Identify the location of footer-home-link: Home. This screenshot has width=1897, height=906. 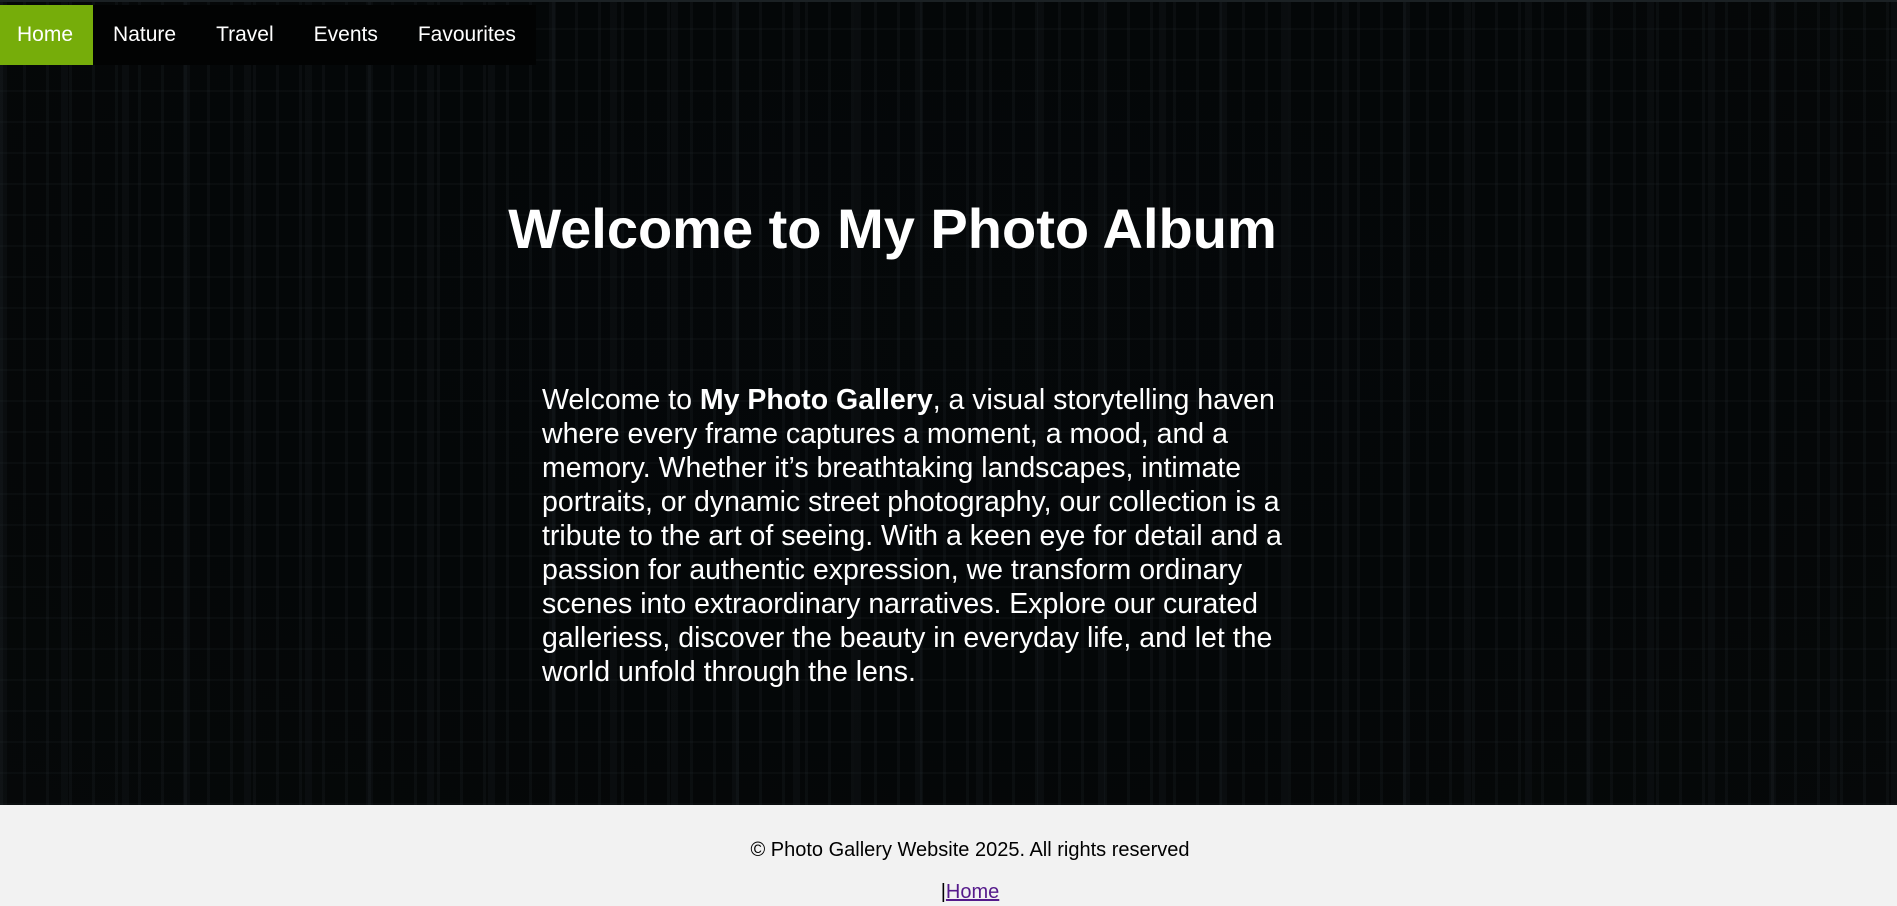
(972, 892).